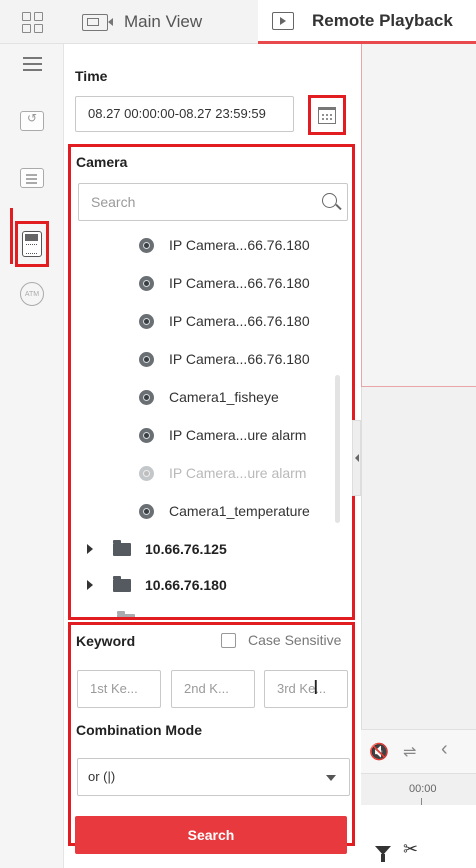 The height and width of the screenshot is (868, 476). I want to click on playback-control-bar: 🔇 ⇌ ‹, so click(418, 751).